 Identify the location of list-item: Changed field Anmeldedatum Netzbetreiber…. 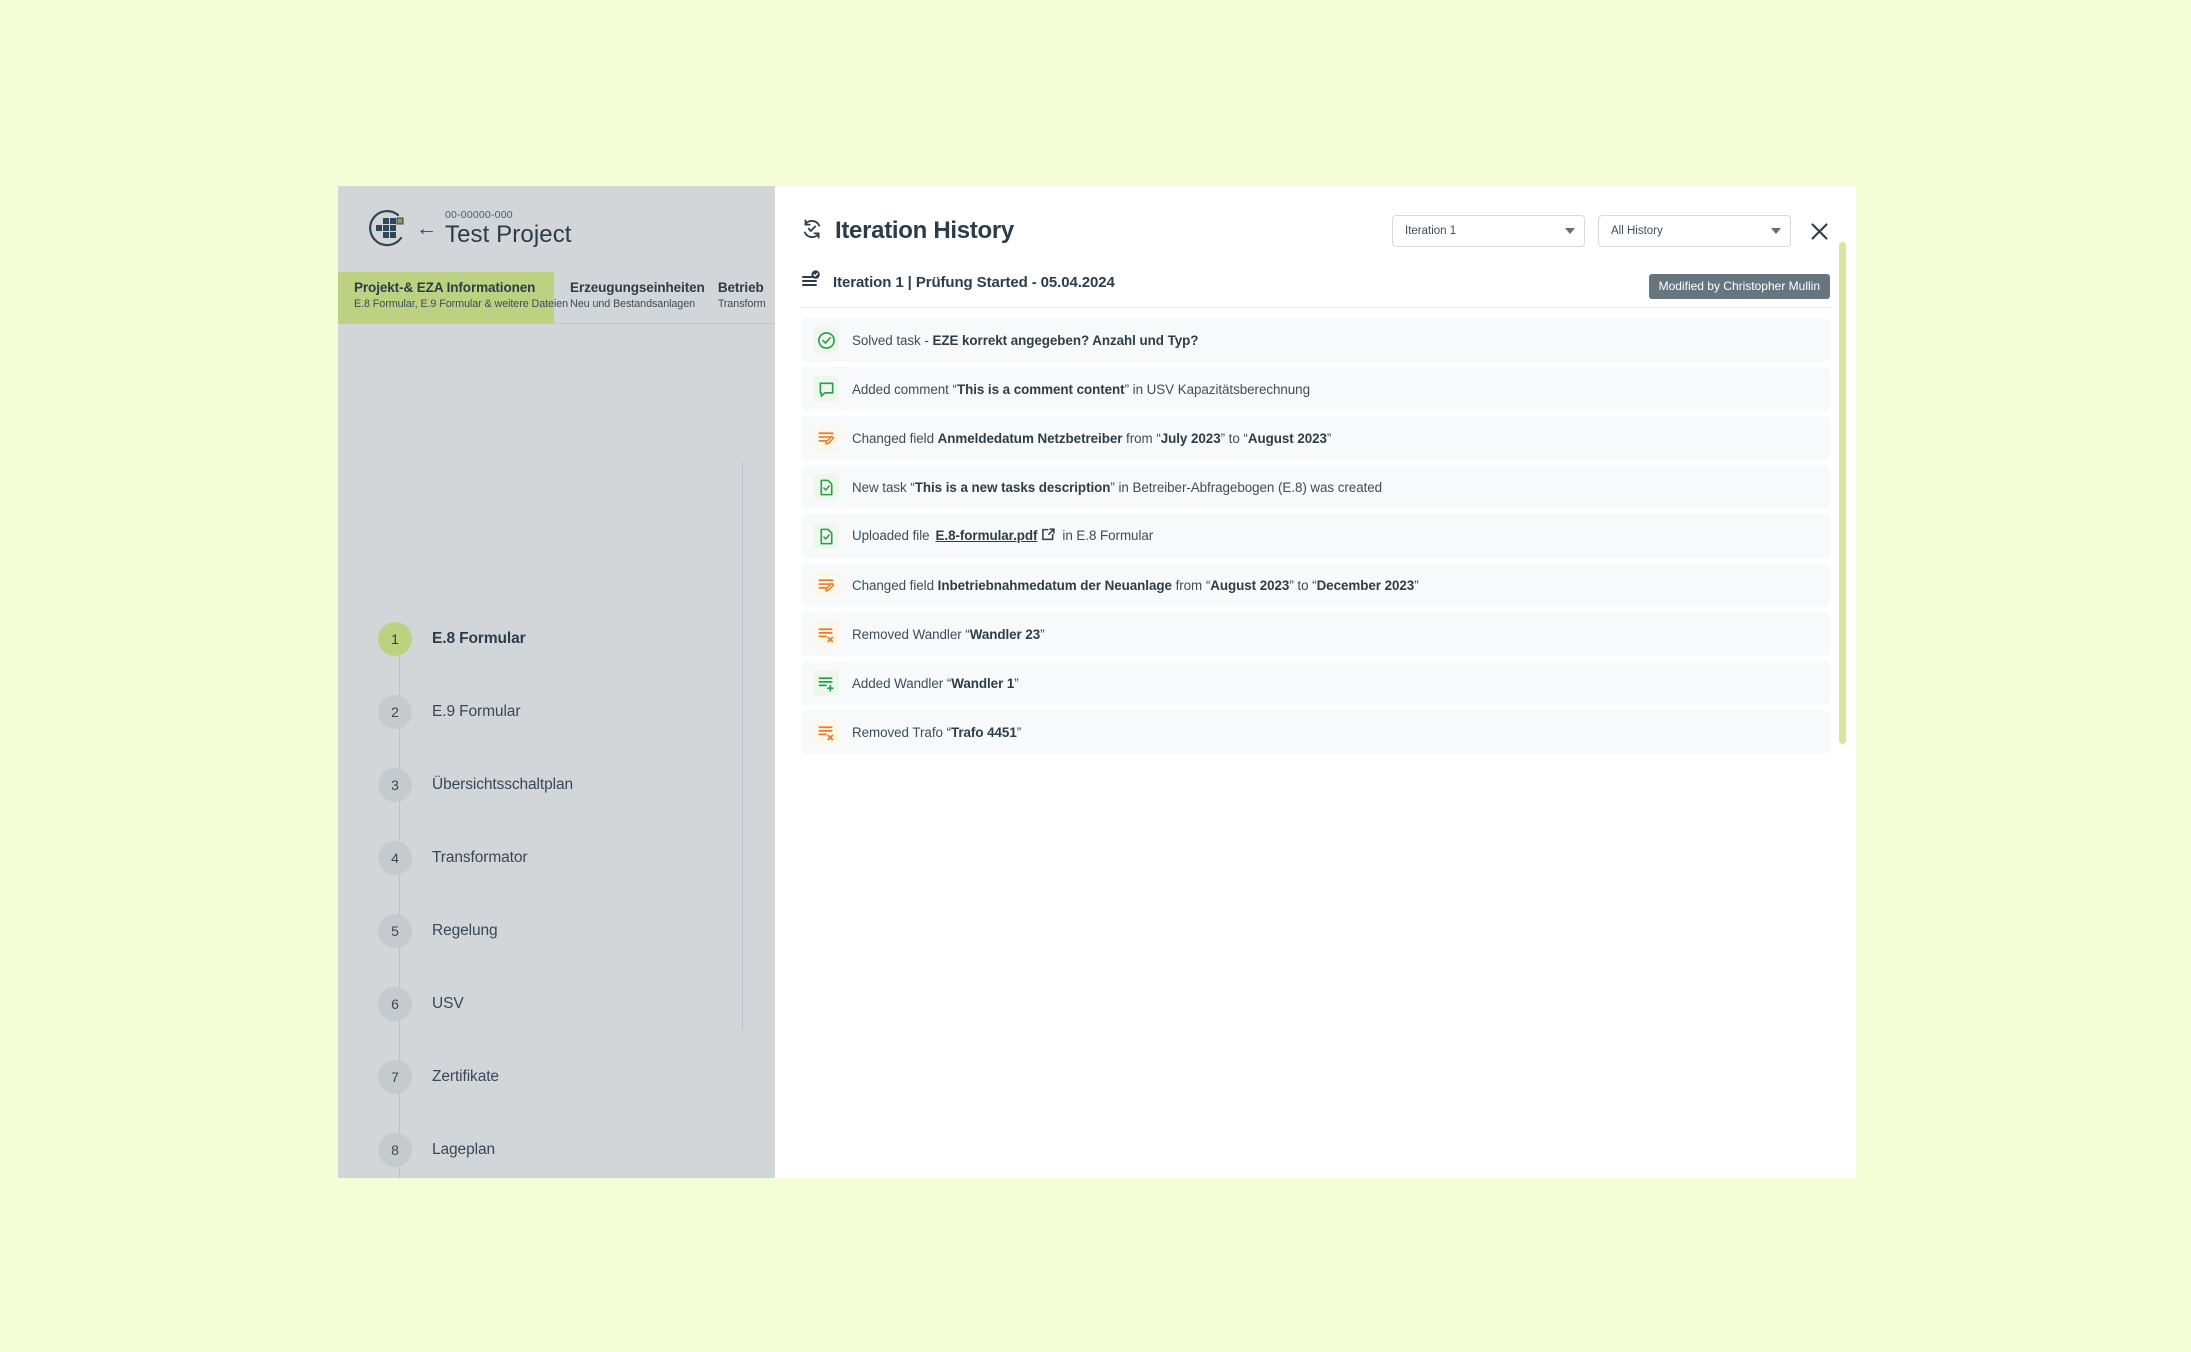
(1315, 438).